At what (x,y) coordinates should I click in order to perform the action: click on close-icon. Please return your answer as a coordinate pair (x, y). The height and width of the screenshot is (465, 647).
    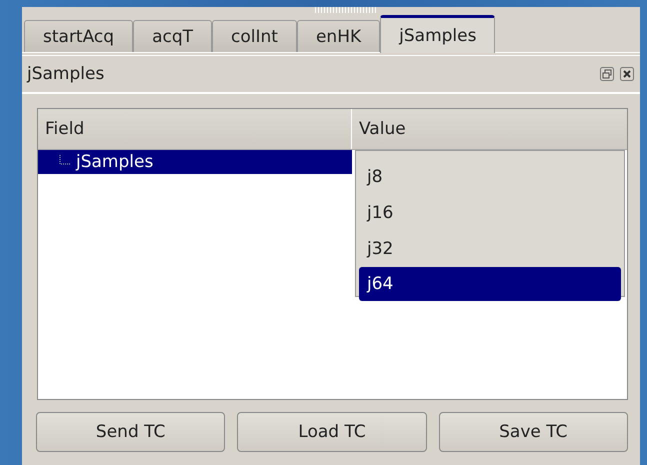
    Looking at the image, I should click on (627, 74).